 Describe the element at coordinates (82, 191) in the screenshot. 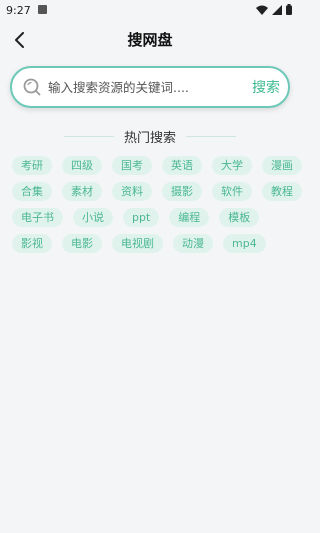

I see `hot-tag: 素材` at that location.